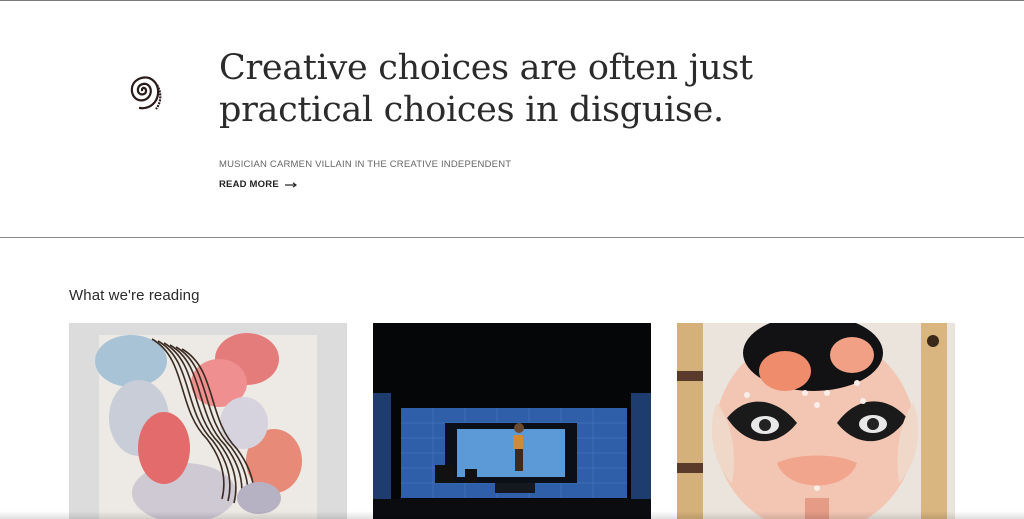 The image size is (1024, 519). I want to click on read-more-link: READ MORE, so click(258, 184).